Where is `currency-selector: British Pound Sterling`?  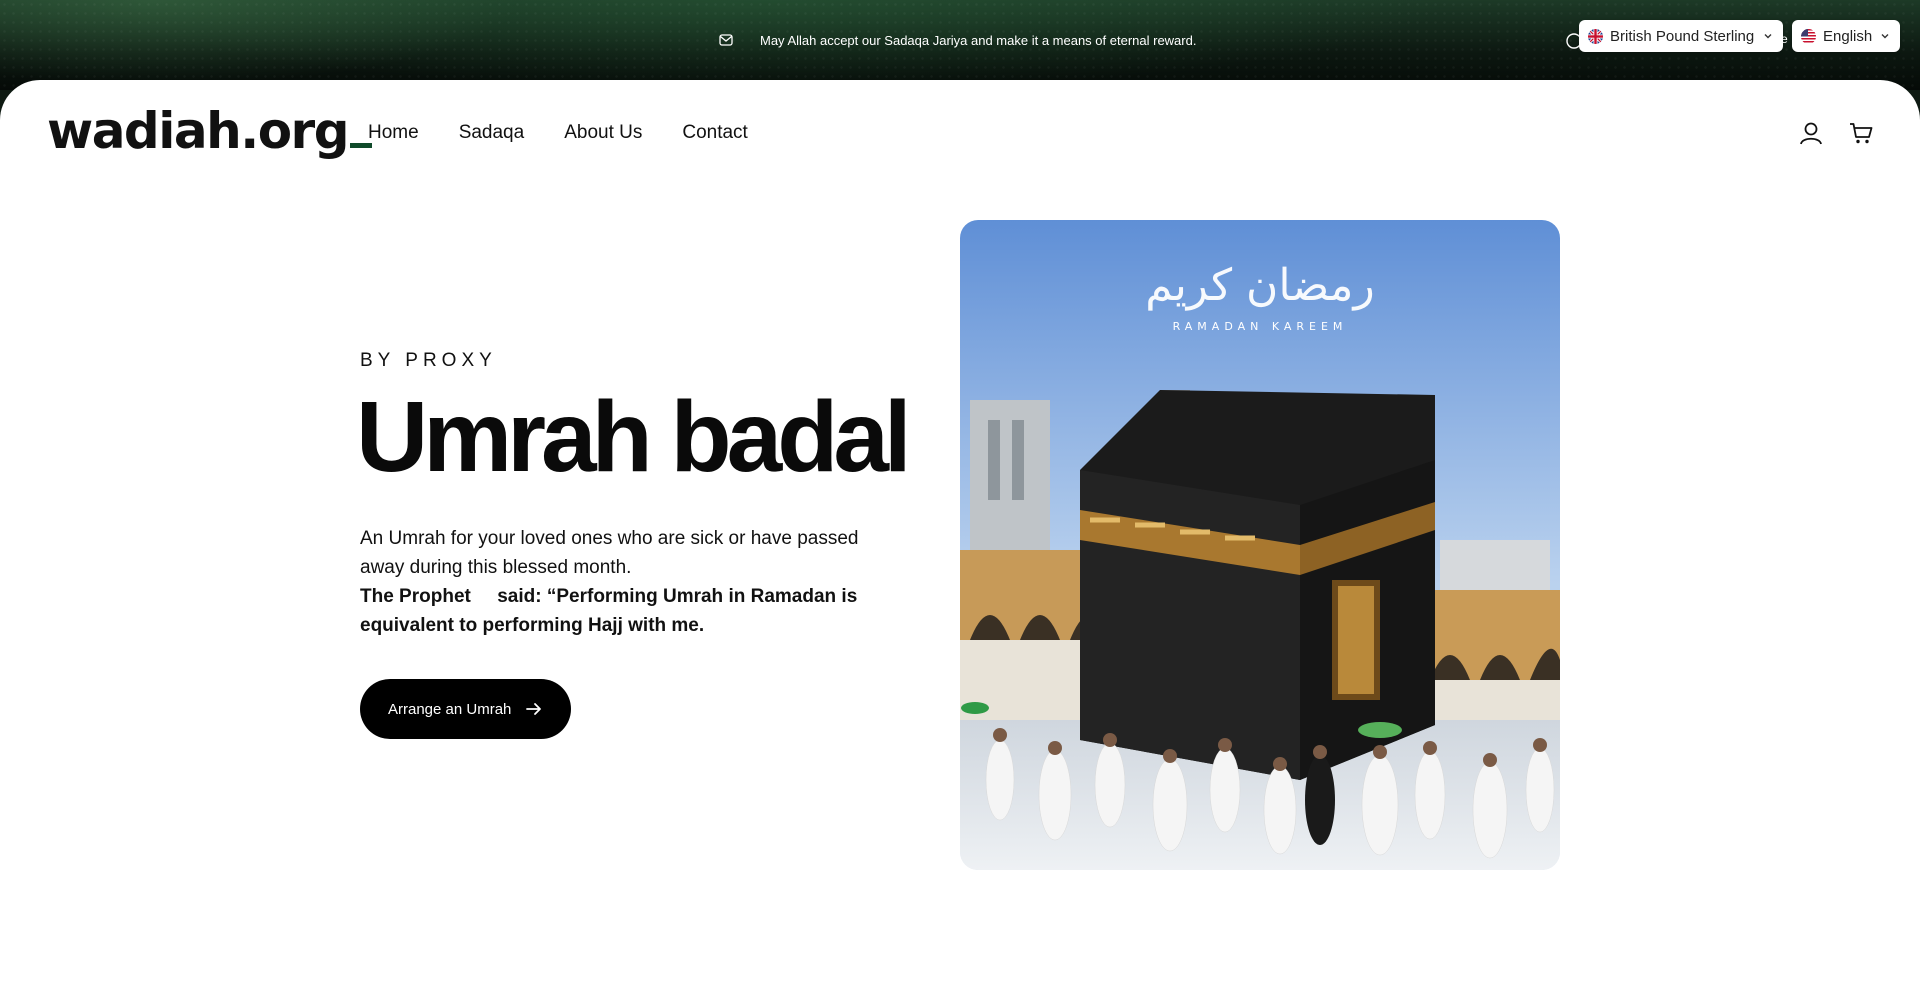 currency-selector: British Pound Sterling is located at coordinates (1681, 36).